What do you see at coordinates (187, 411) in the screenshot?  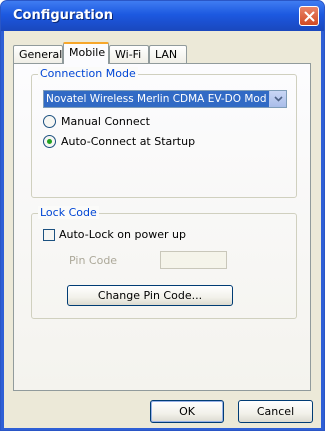 I see `ok-button: OK` at bounding box center [187, 411].